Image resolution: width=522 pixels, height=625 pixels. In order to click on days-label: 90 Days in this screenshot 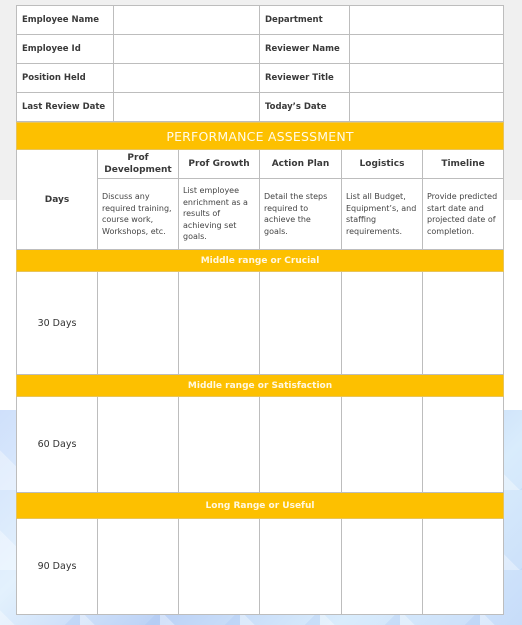, I will do `click(57, 566)`.